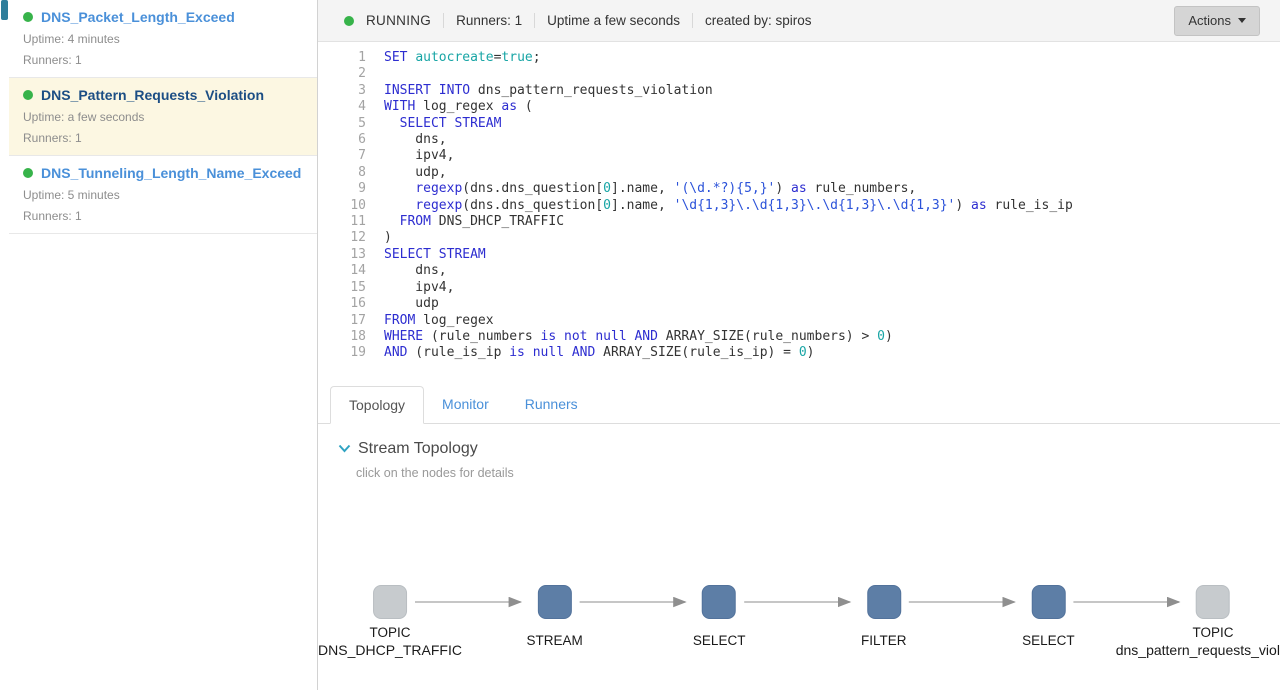  Describe the element at coordinates (71, 39) in the screenshot. I see `job-uptime: Uptime: 4 minutes` at that location.